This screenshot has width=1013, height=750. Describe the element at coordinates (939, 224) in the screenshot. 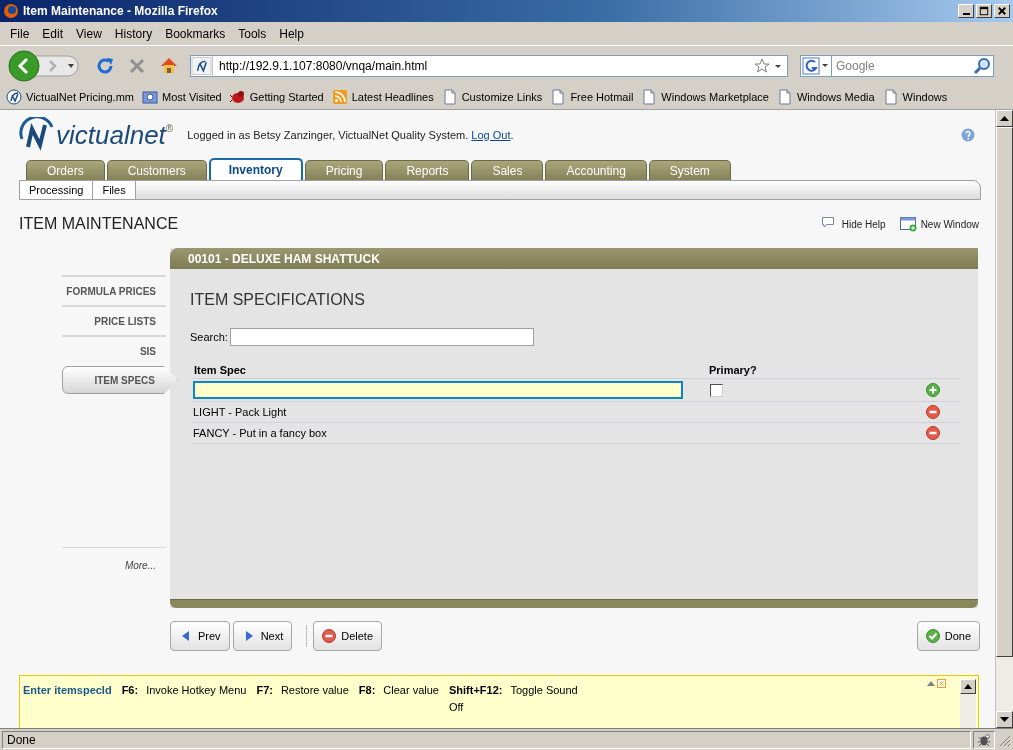

I see `page-action-link: New Window` at that location.